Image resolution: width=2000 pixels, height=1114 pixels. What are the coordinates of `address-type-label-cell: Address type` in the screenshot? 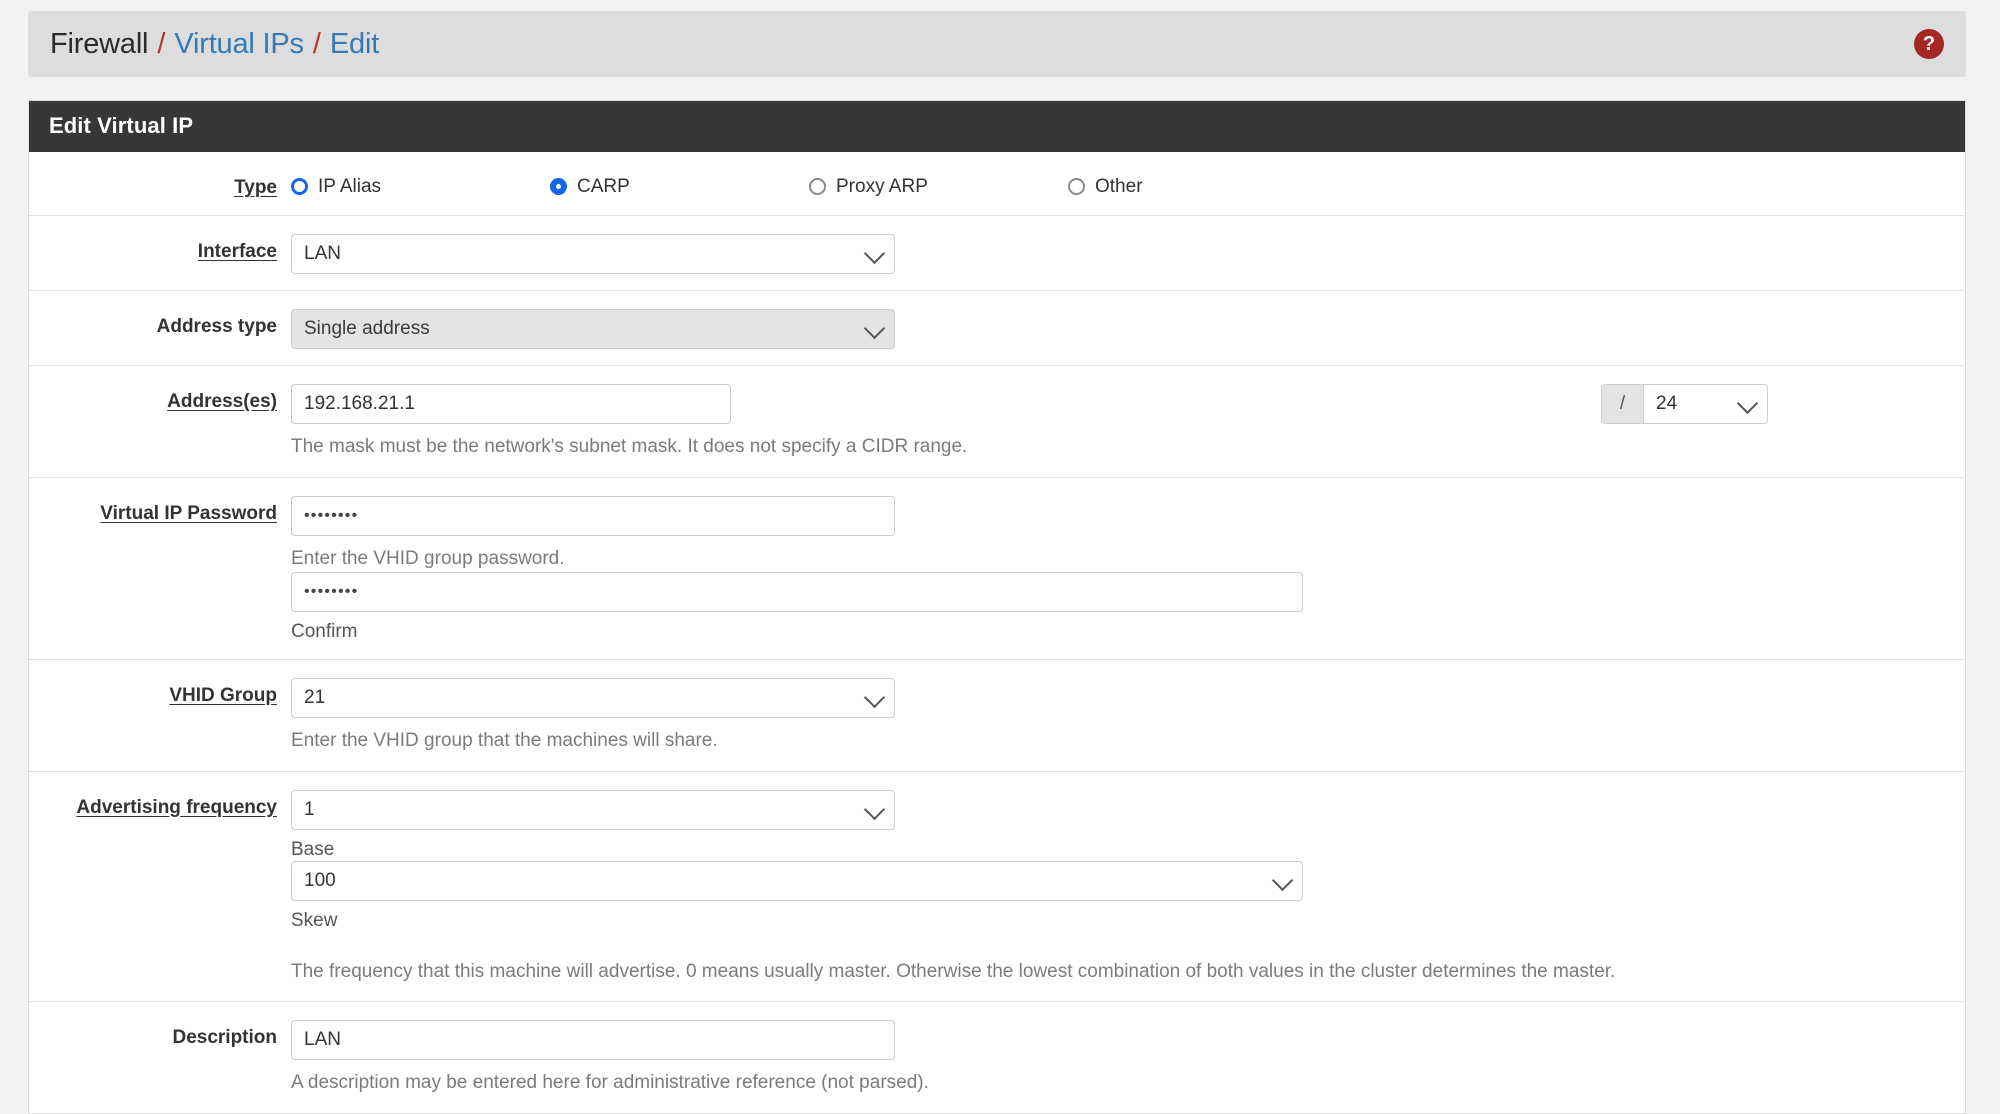 It's located at (160, 329).